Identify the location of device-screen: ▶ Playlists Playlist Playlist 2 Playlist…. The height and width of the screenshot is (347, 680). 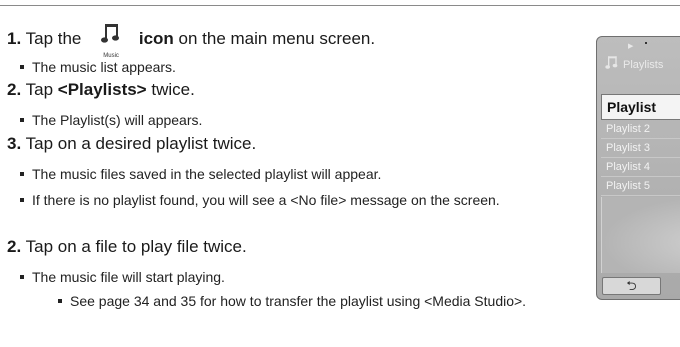
(638, 168).